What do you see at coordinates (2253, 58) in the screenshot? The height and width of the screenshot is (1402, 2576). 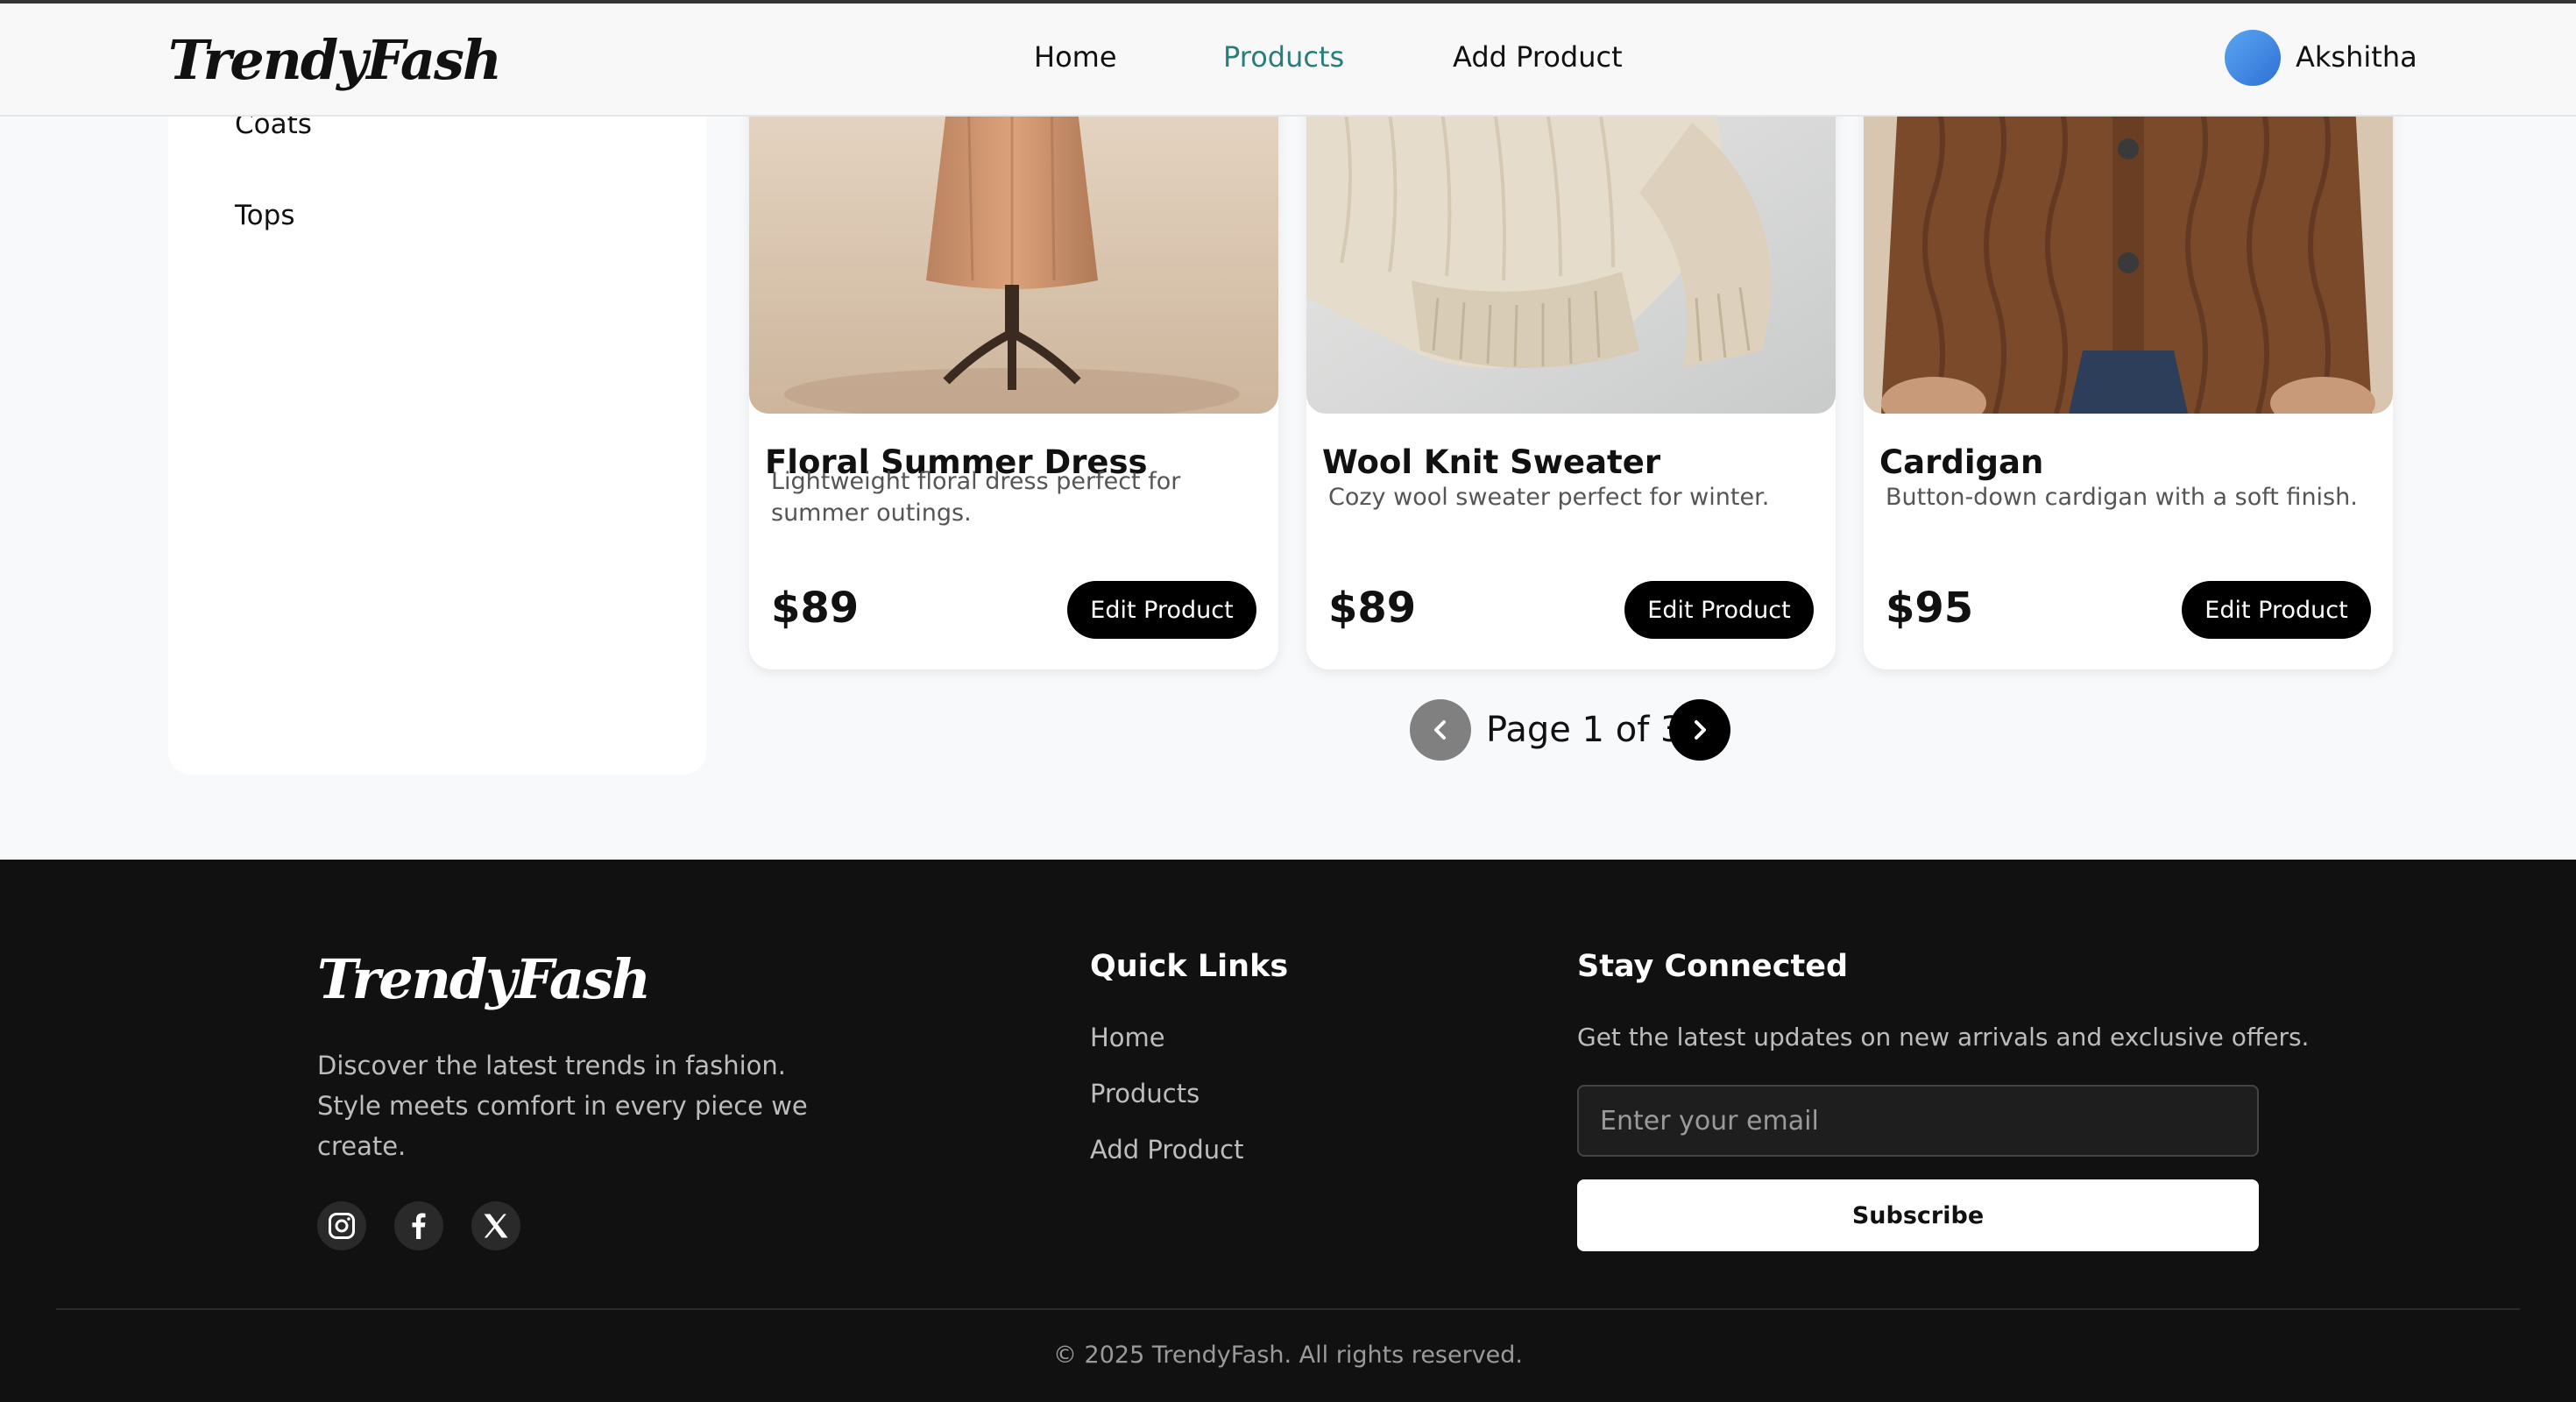 I see `user-avatar` at bounding box center [2253, 58].